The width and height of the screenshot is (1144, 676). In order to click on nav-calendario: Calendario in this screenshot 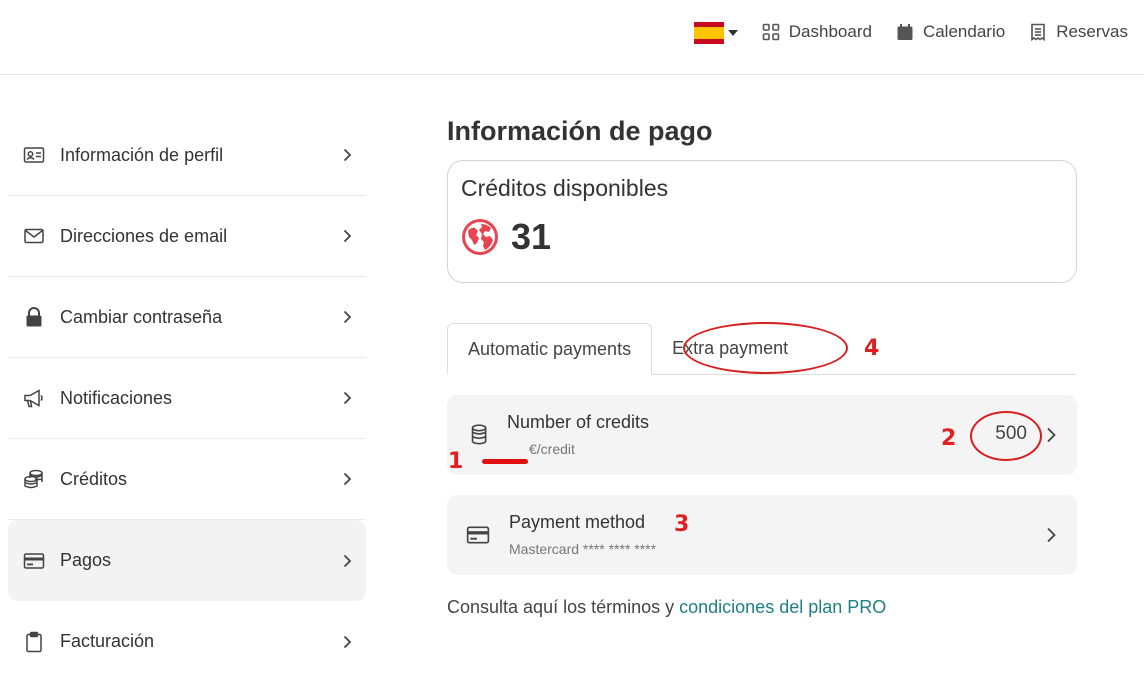, I will do `click(950, 32)`.